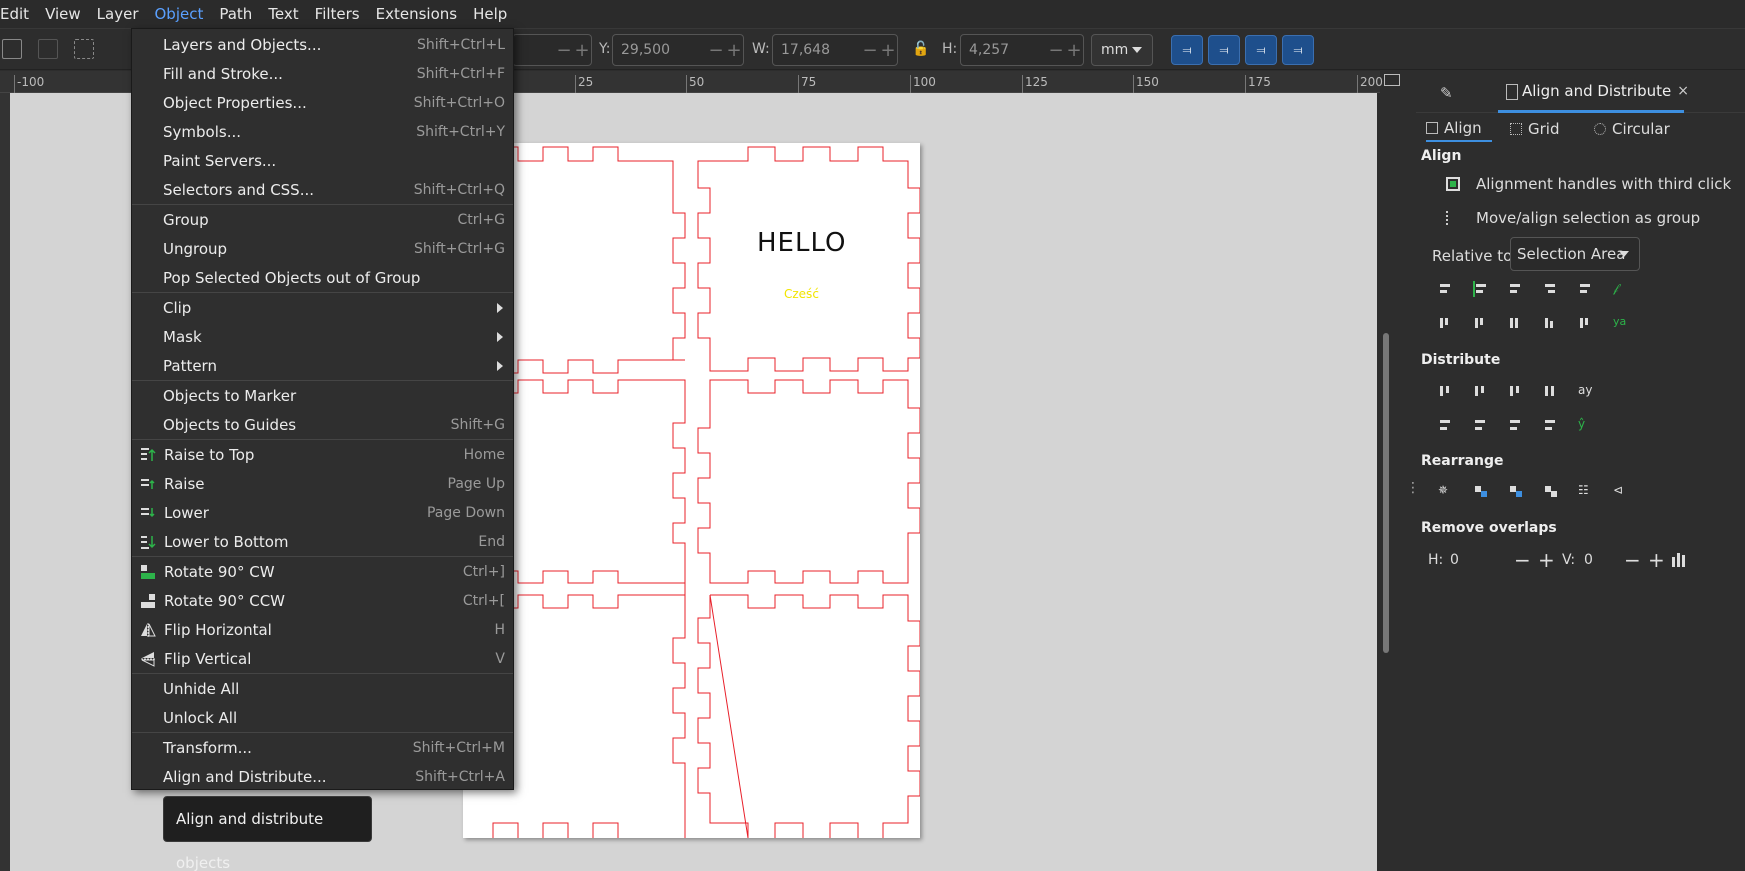  What do you see at coordinates (322, 454) in the screenshot?
I see `menu-item-raise-to-top: Raise to Top Home` at bounding box center [322, 454].